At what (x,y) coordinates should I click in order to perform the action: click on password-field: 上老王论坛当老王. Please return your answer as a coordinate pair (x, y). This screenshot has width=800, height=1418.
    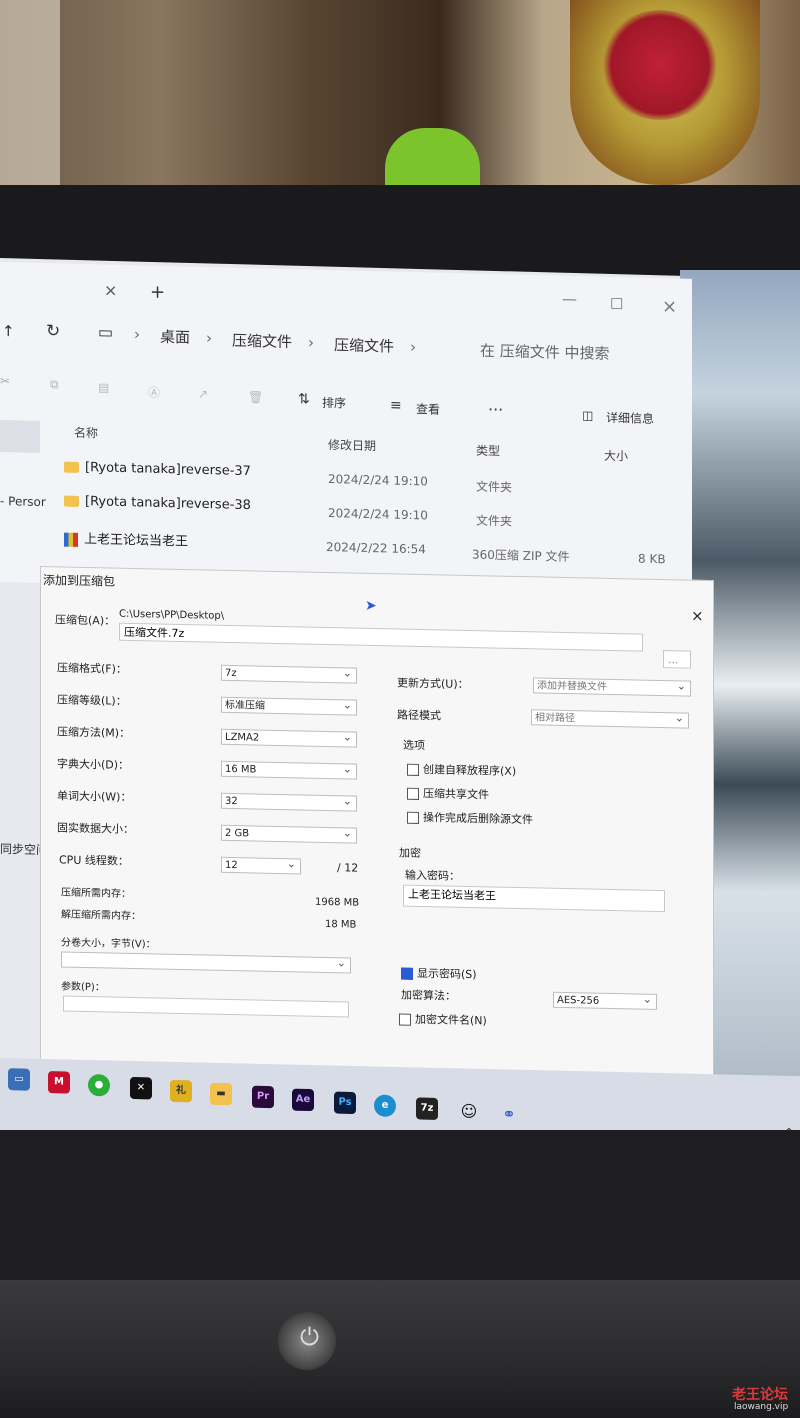
    Looking at the image, I should click on (534, 898).